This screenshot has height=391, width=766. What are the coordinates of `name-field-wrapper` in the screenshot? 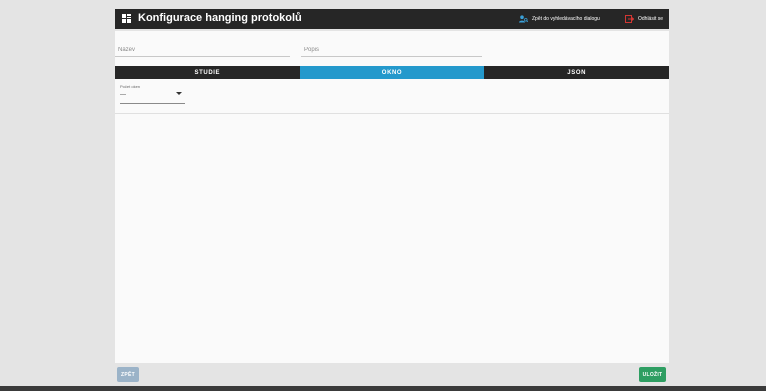 It's located at (202, 47).